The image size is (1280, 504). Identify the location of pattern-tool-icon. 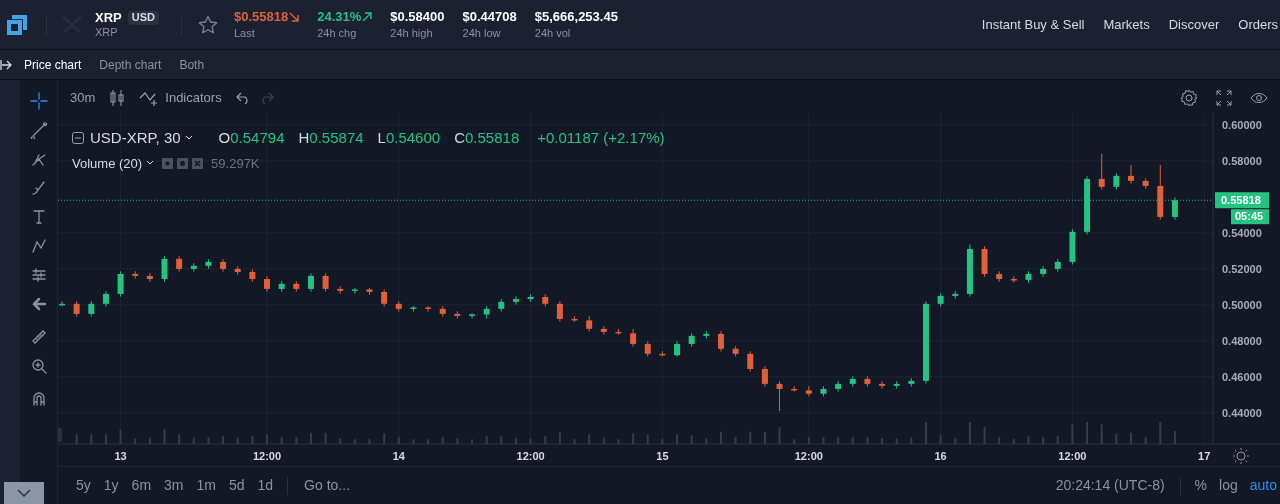
(38, 246).